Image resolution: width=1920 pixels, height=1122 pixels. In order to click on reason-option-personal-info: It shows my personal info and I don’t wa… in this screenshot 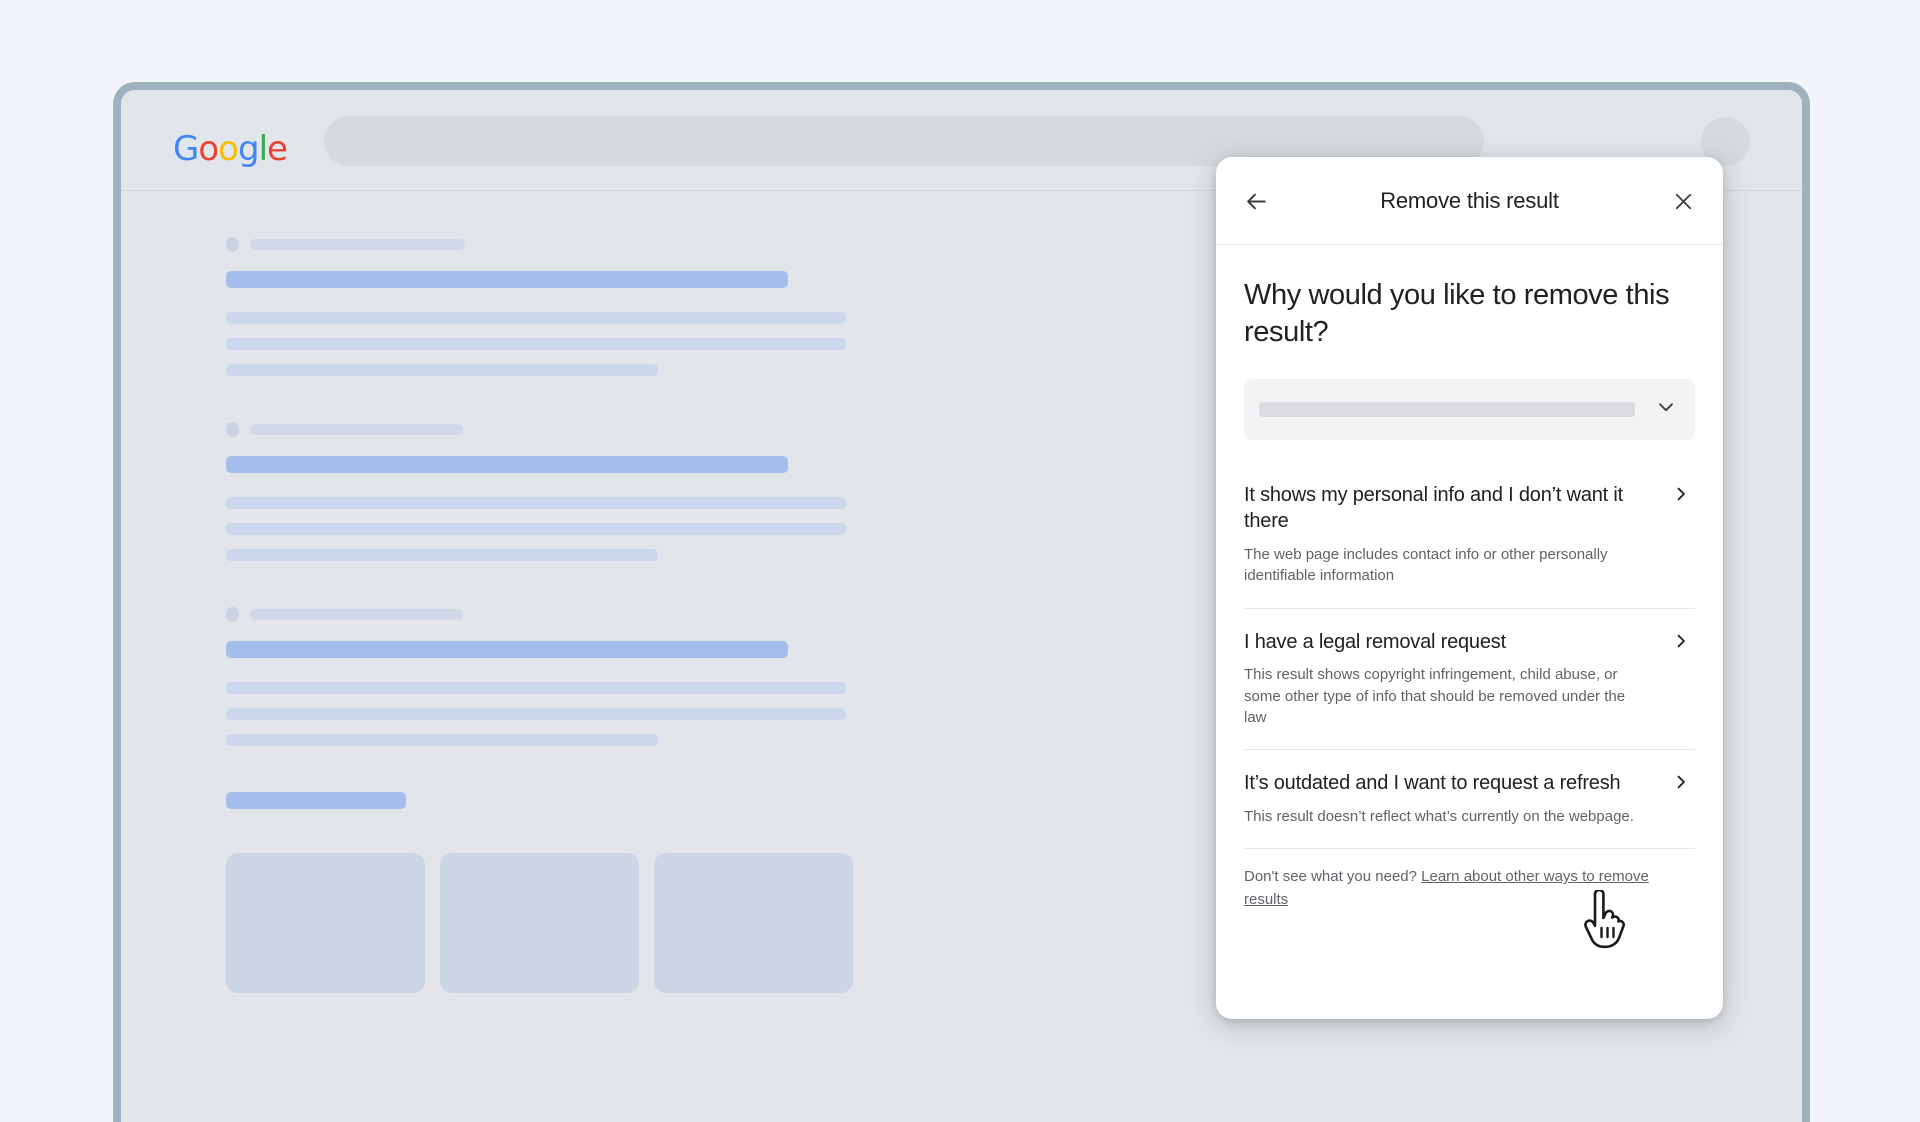, I will do `click(1469, 535)`.